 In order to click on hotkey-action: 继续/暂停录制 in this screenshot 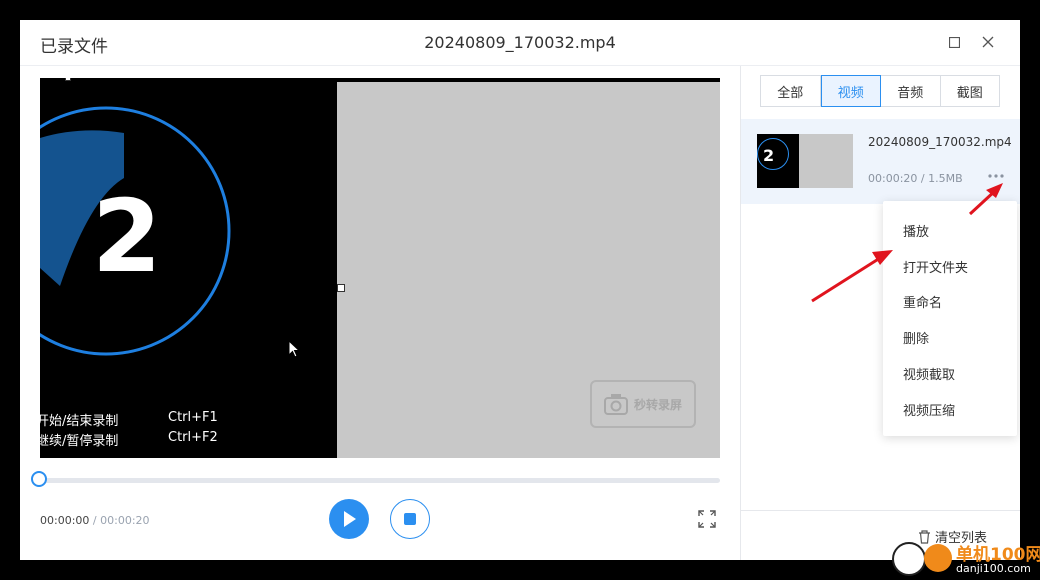, I will do `click(79, 441)`.